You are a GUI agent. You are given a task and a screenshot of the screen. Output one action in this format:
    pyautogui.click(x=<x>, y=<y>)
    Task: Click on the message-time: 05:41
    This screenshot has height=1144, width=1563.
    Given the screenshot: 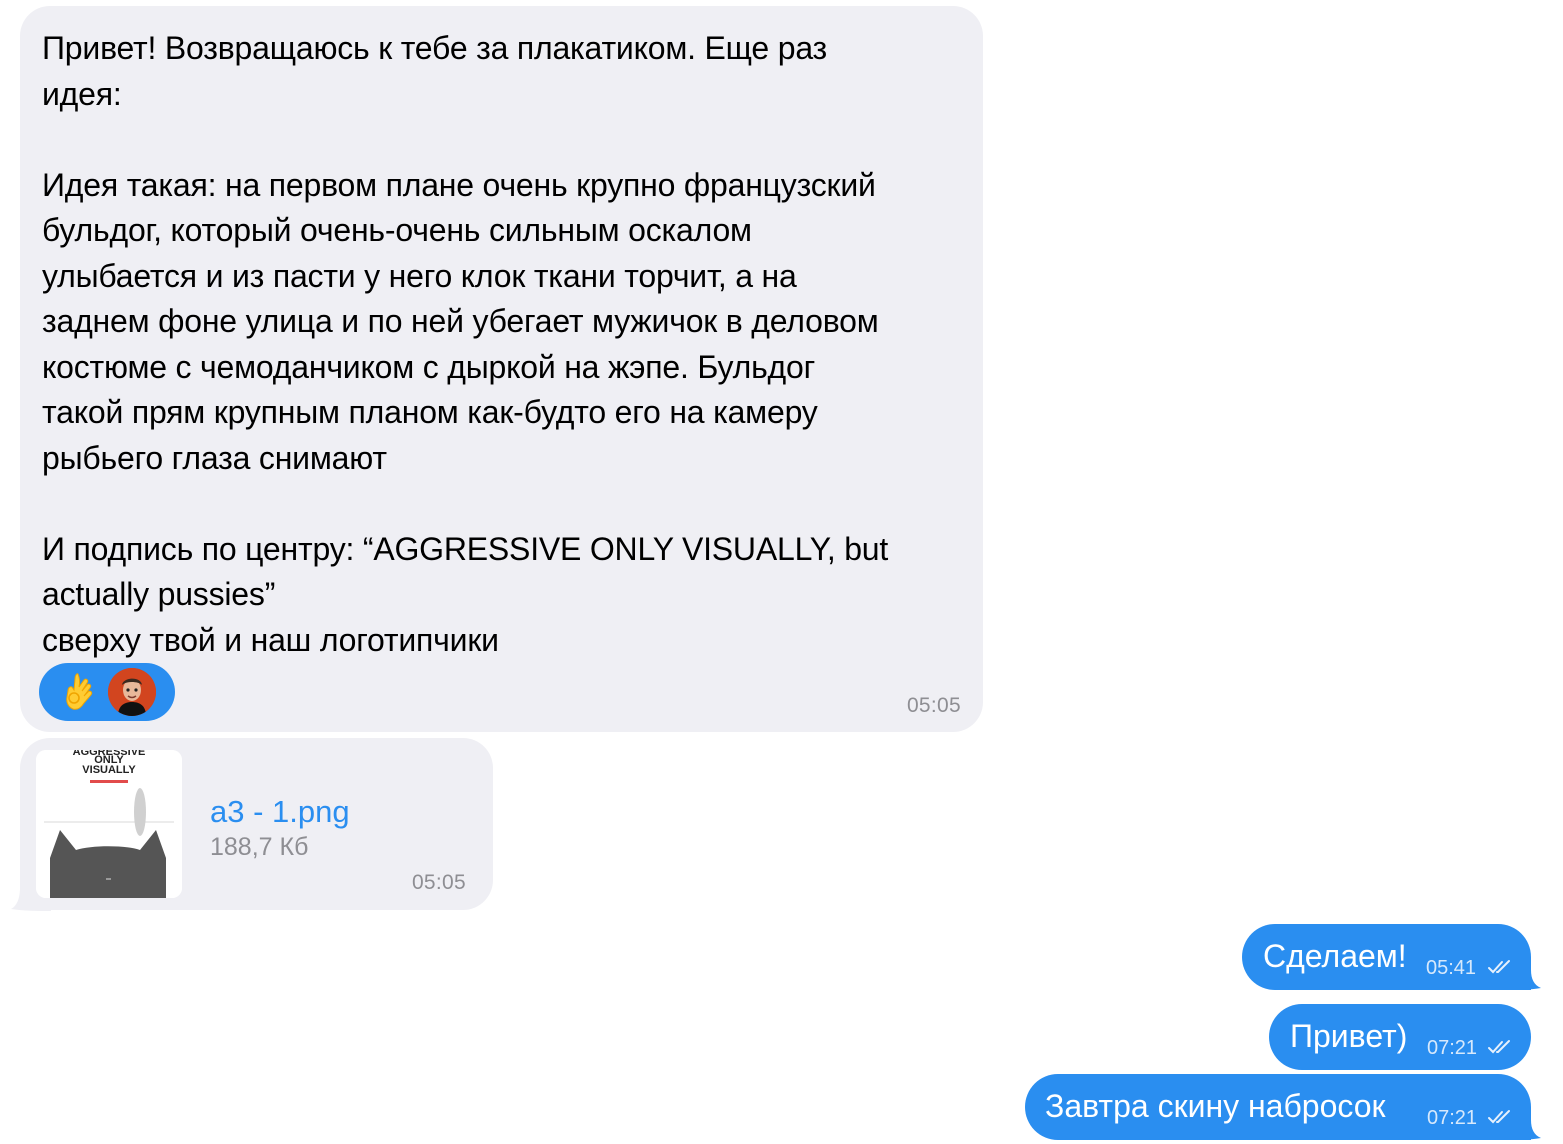 What is the action you would take?
    pyautogui.click(x=1451, y=968)
    